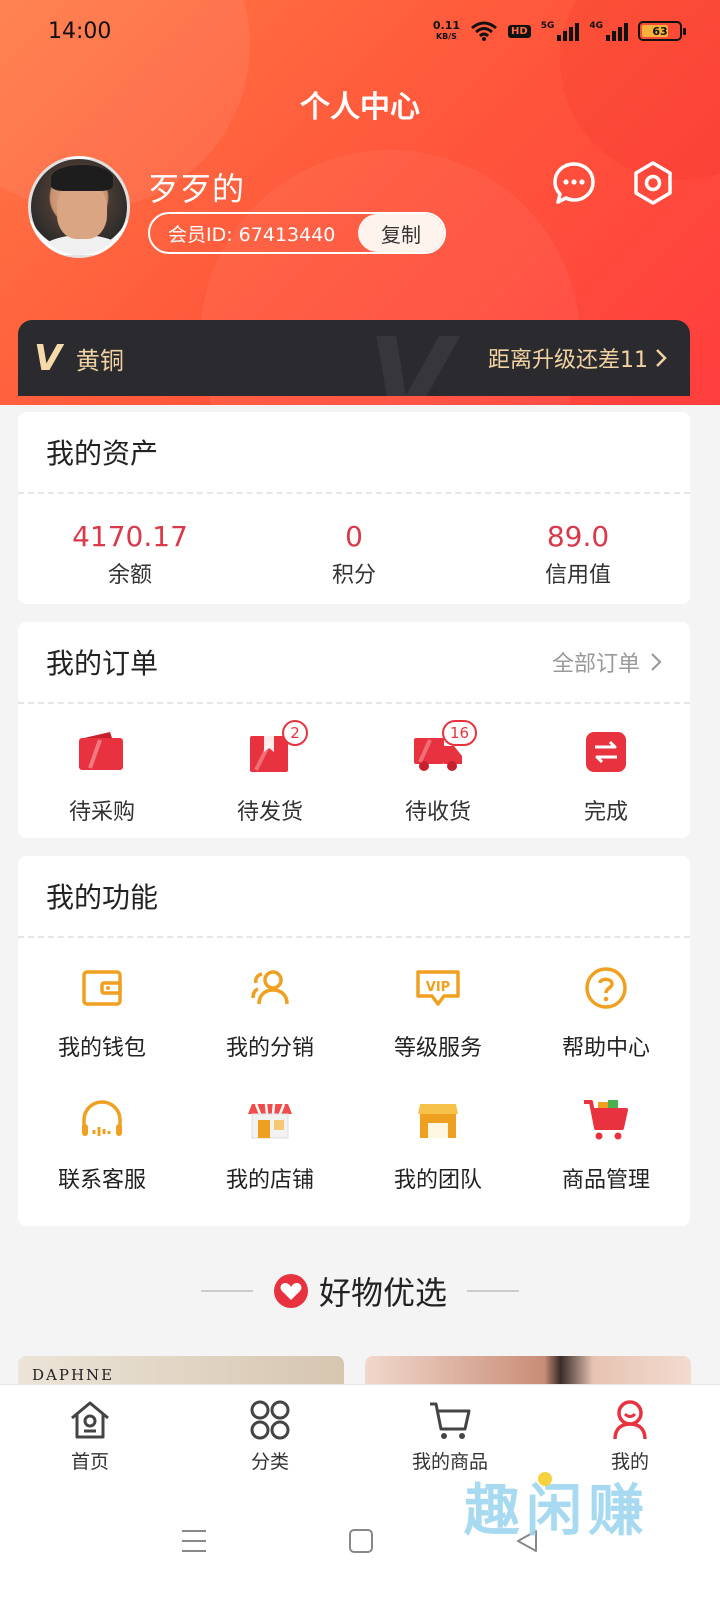 Image resolution: width=720 pixels, height=1600 pixels. What do you see at coordinates (129, 575) in the screenshot?
I see `asset-label: 余额` at bounding box center [129, 575].